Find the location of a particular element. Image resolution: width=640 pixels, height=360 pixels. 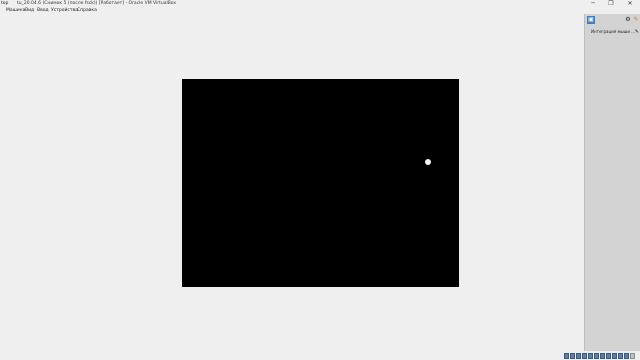

mouse-integration-row: Интеграция мыши ... ✎ is located at coordinates (613, 32).